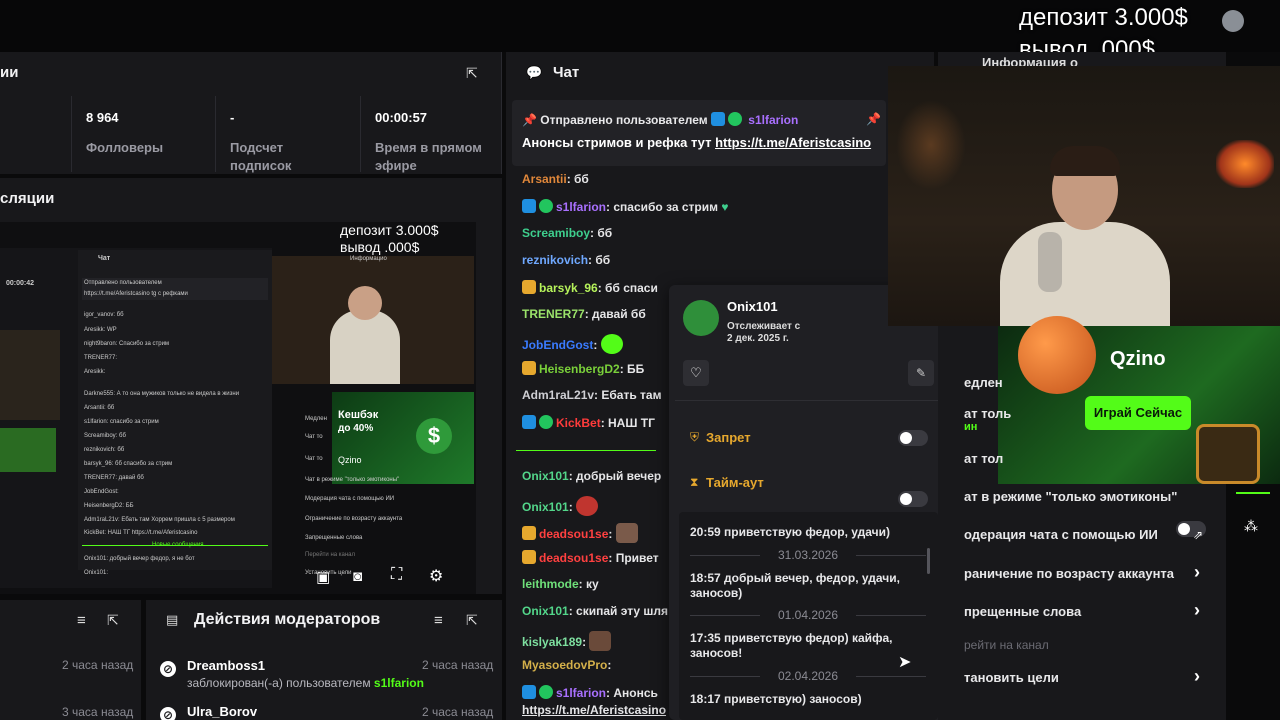 The image size is (1280, 720). Describe the element at coordinates (1061, 534) in the screenshot. I see `setting-ai-moderation: одерация чата с помощью ИИ` at that location.